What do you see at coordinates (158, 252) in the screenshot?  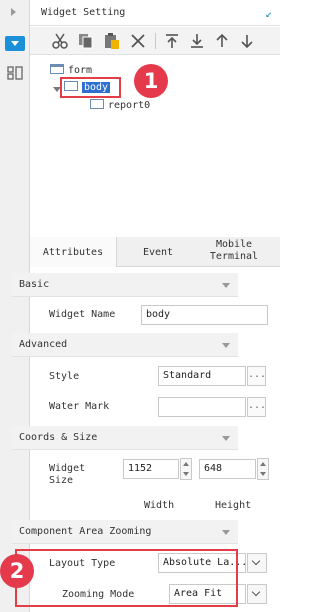 I see `tab-event: Event` at bounding box center [158, 252].